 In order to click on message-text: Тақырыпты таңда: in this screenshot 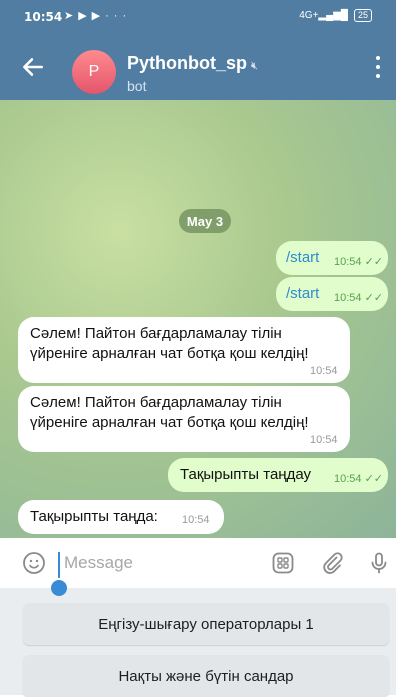, I will do `click(94, 516)`.